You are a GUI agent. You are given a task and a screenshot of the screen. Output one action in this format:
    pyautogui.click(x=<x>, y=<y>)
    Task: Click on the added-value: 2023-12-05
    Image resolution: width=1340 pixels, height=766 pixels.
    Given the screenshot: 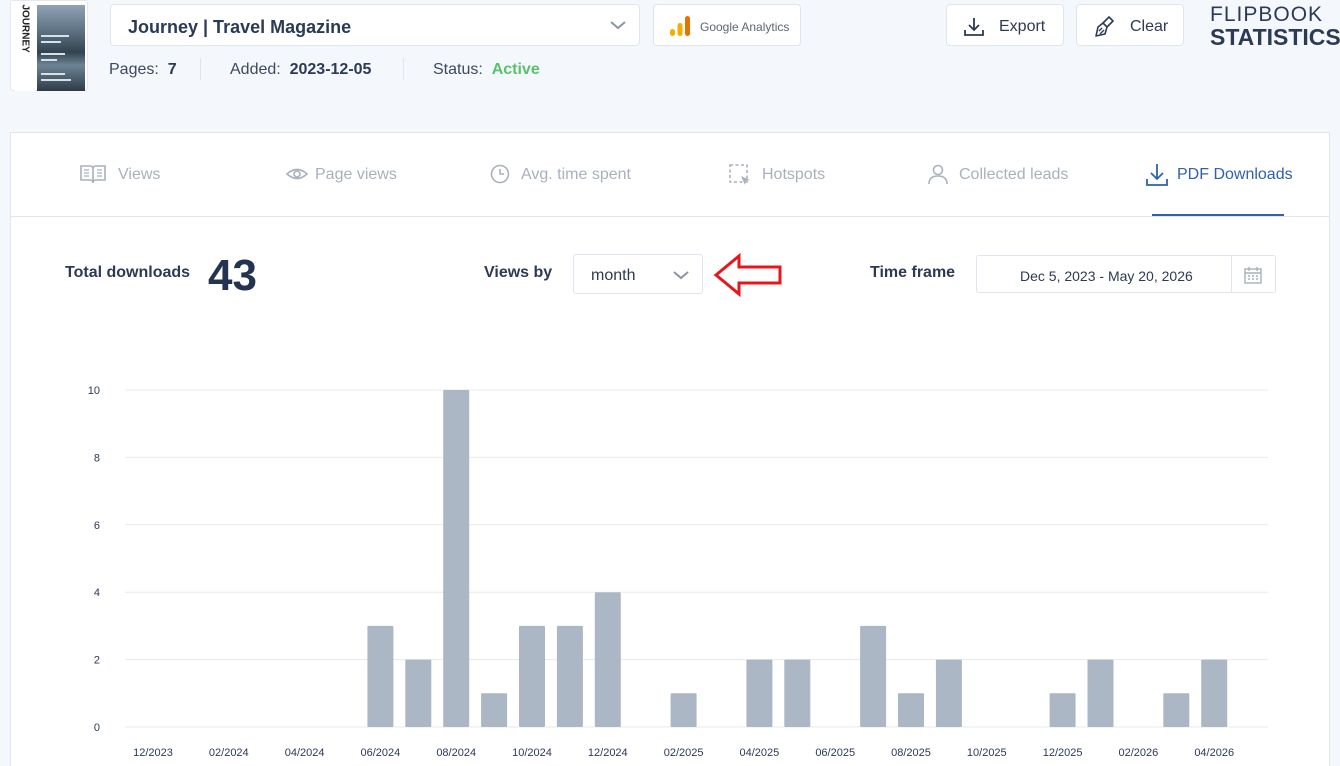 What is the action you would take?
    pyautogui.click(x=330, y=69)
    